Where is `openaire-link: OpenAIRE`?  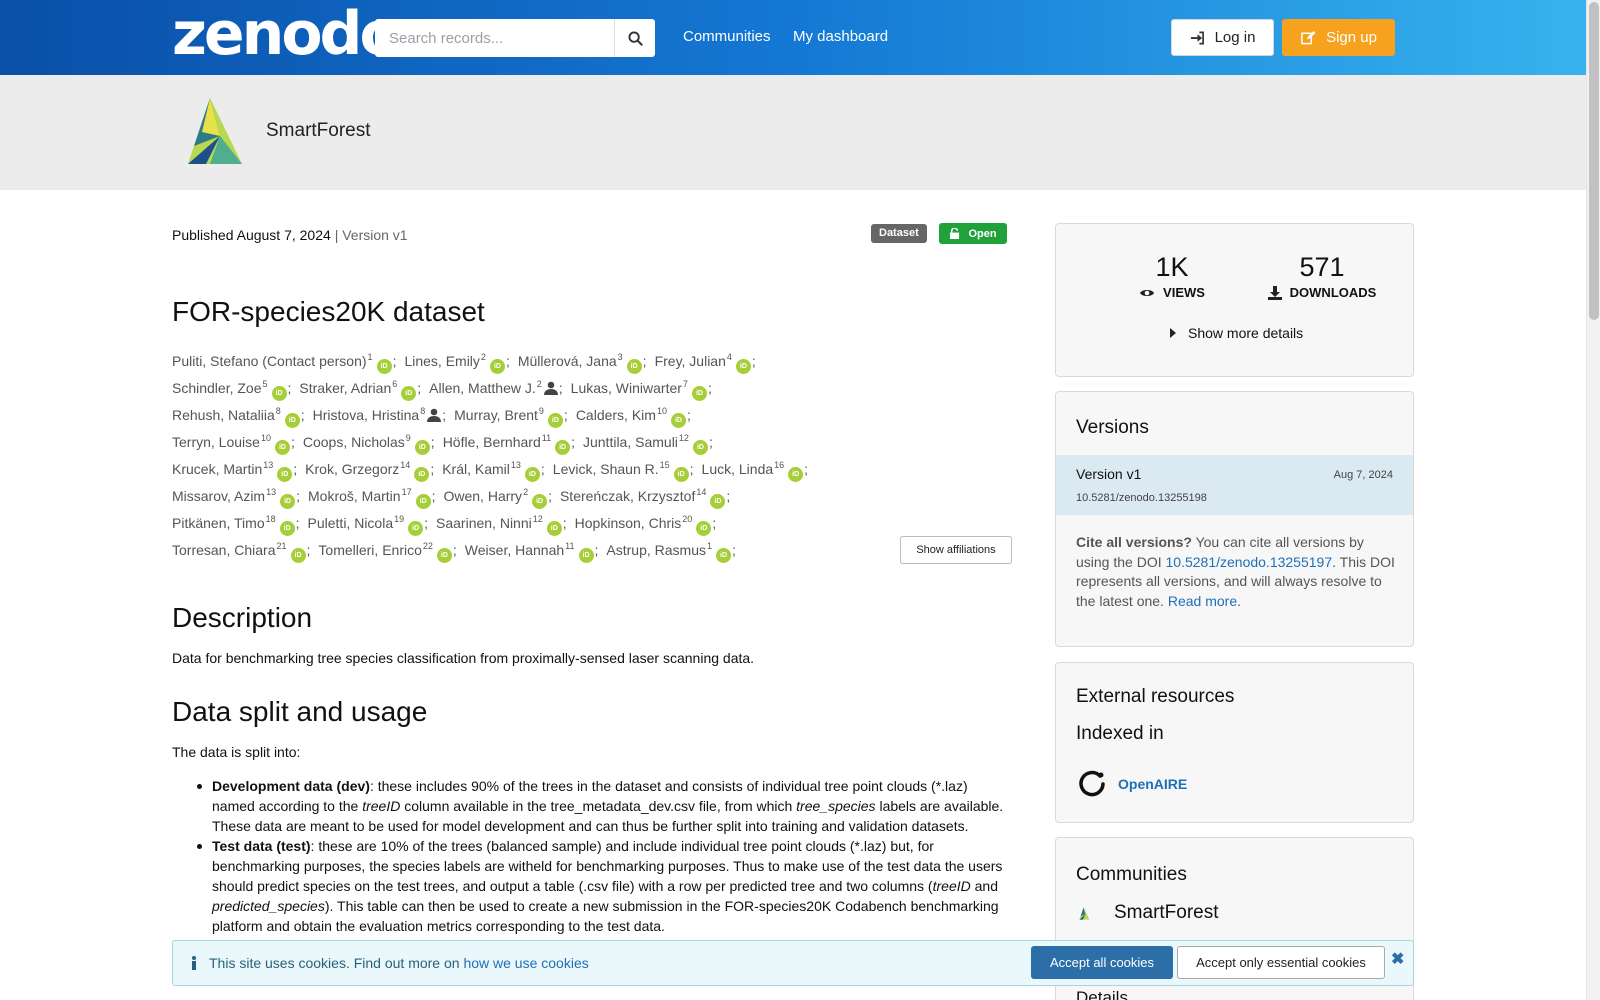 openaire-link: OpenAIRE is located at coordinates (1132, 784).